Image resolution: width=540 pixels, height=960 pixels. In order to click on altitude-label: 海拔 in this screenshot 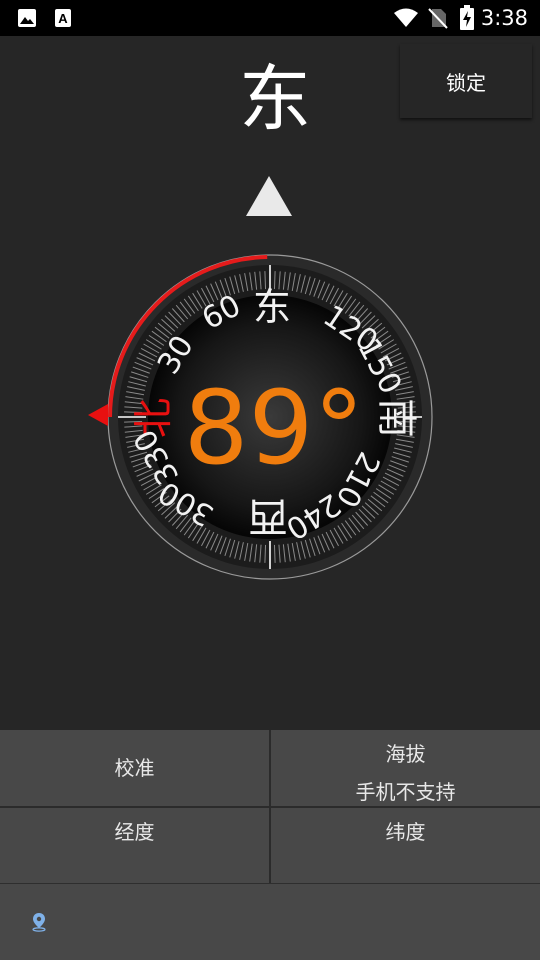, I will do `click(405, 754)`.